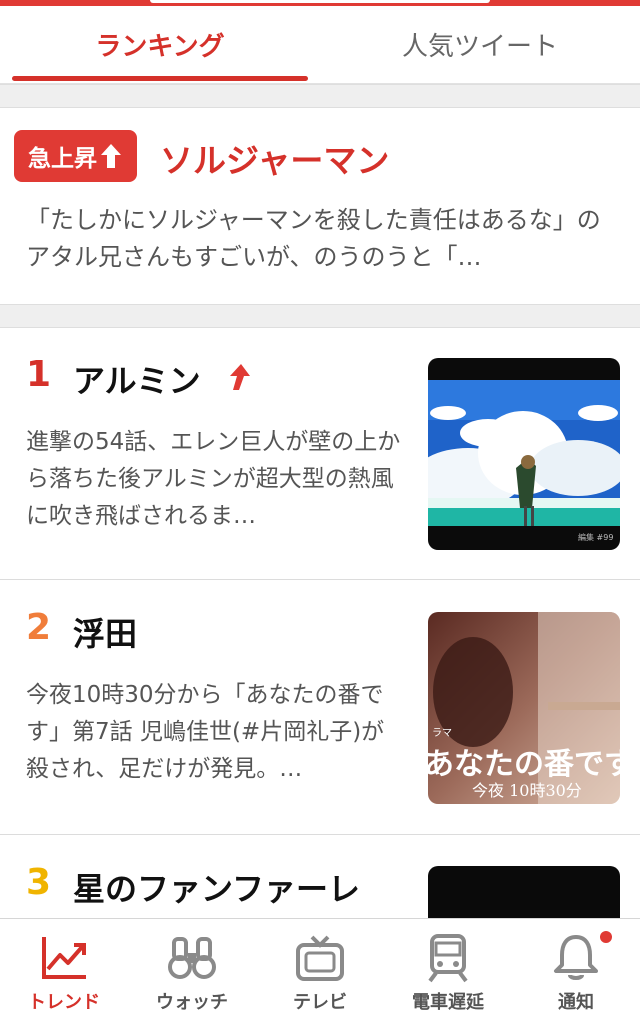 This screenshot has height=1017, width=640. I want to click on rank-number: 3, so click(39, 882).